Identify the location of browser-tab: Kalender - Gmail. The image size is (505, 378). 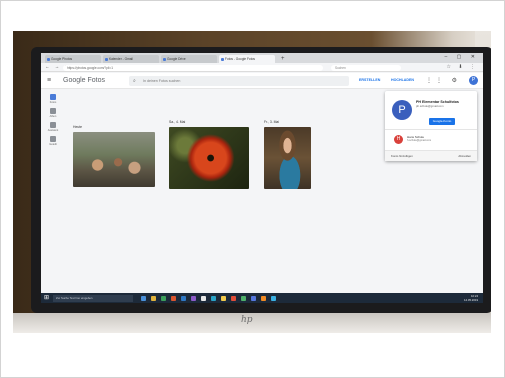
(131, 59).